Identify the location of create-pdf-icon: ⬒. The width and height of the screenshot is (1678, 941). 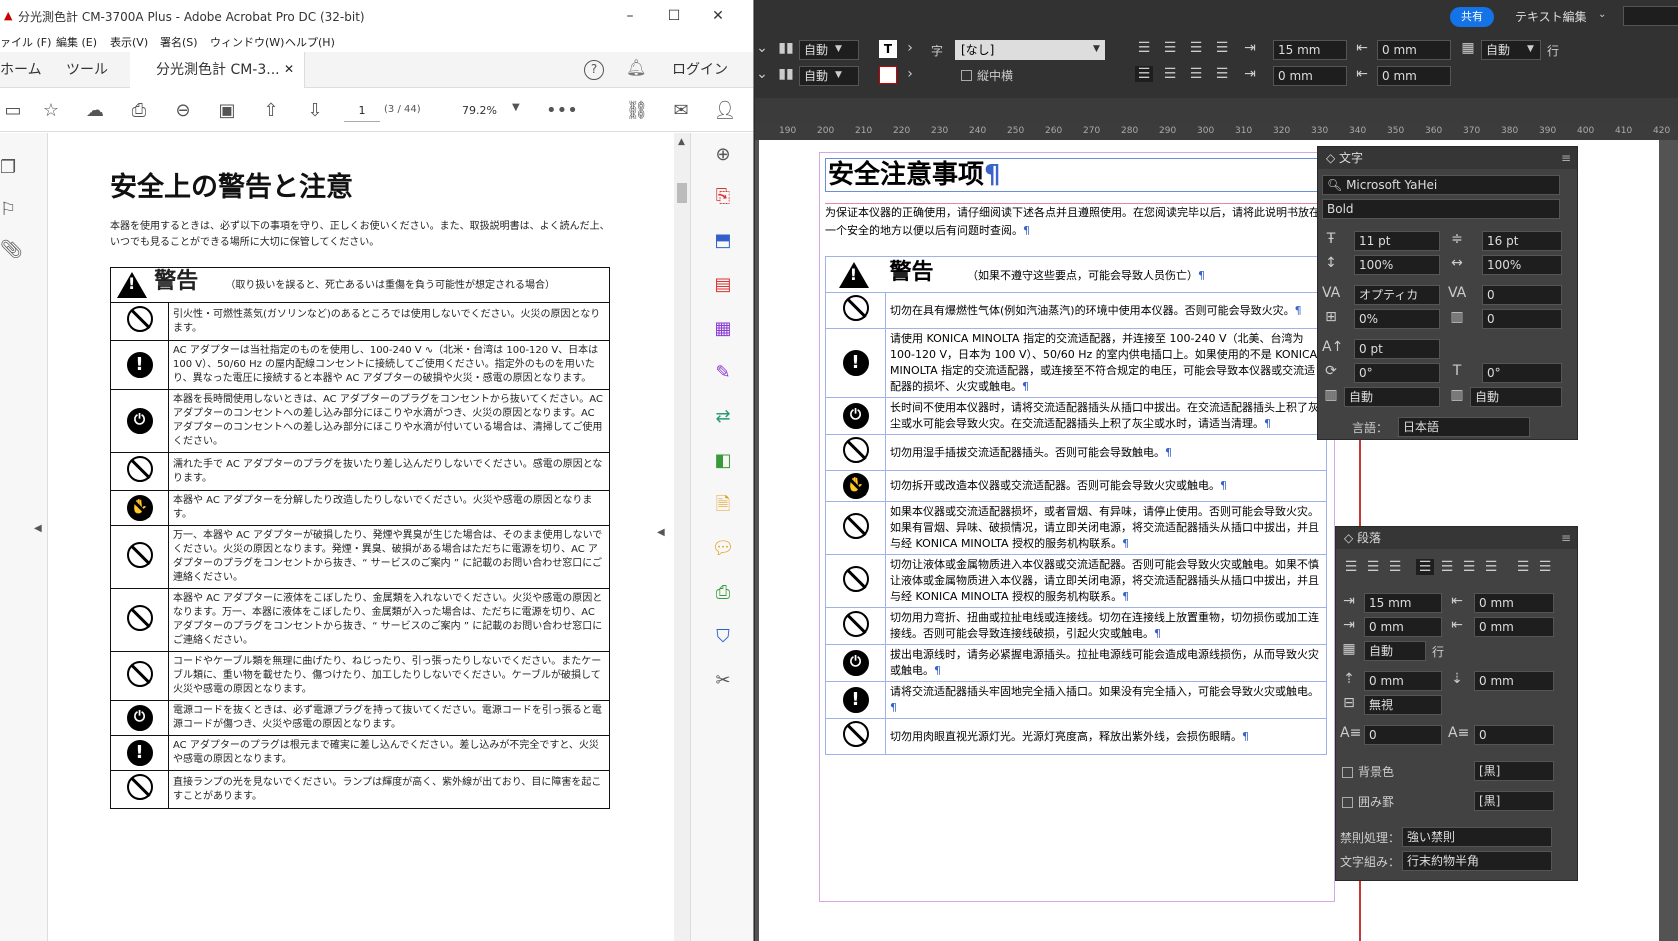
(723, 241).